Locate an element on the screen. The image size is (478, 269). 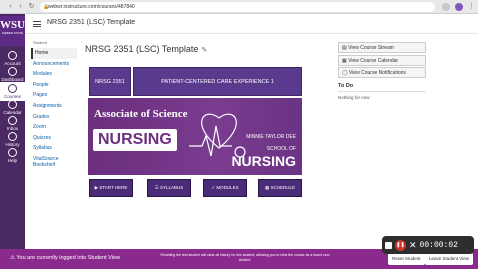
global-nav-calendar: Calendar is located at coordinates (12, 107).